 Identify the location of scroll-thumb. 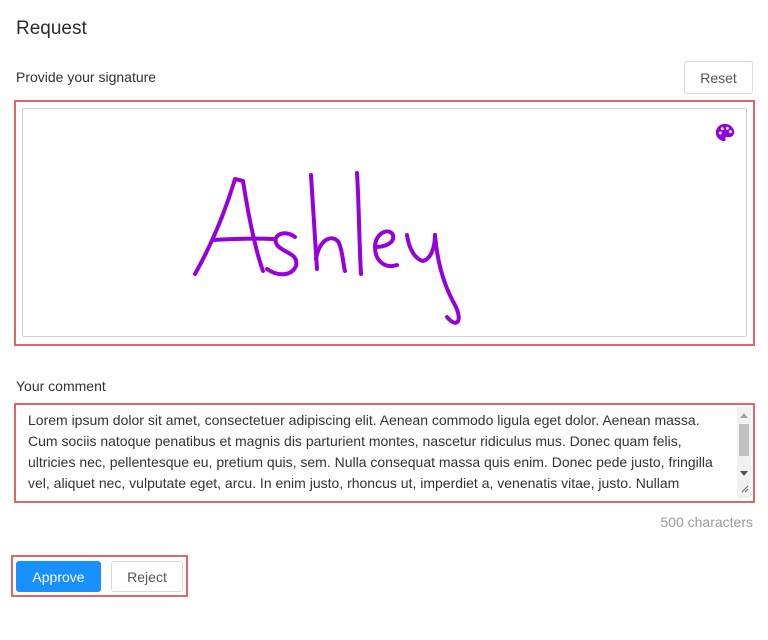
(744, 440).